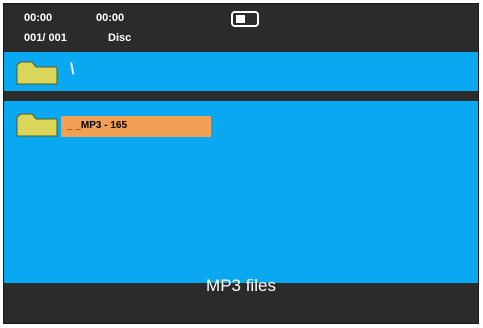 Image resolution: width=483 pixels, height=328 pixels. Describe the element at coordinates (241, 96) in the screenshot. I see `divider` at that location.